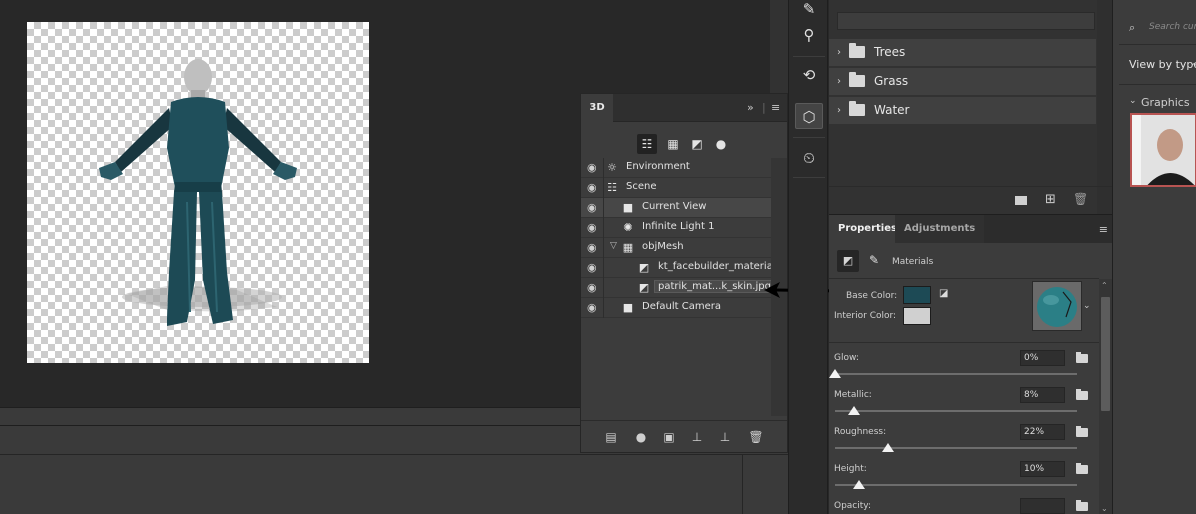 The width and height of the screenshot is (1196, 514). I want to click on material-preview, so click(1057, 306).